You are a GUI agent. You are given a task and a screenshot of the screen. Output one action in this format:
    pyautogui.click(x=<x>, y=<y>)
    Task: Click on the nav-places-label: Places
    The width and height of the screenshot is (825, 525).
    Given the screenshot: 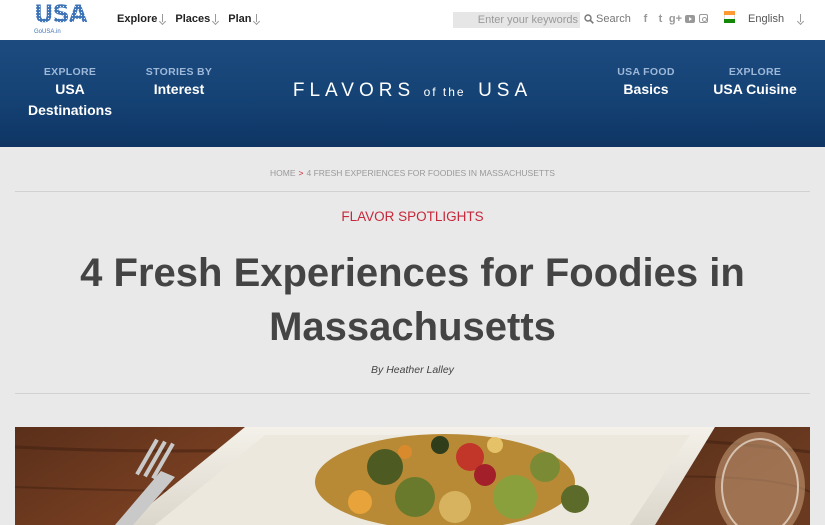 What is the action you would take?
    pyautogui.click(x=193, y=19)
    